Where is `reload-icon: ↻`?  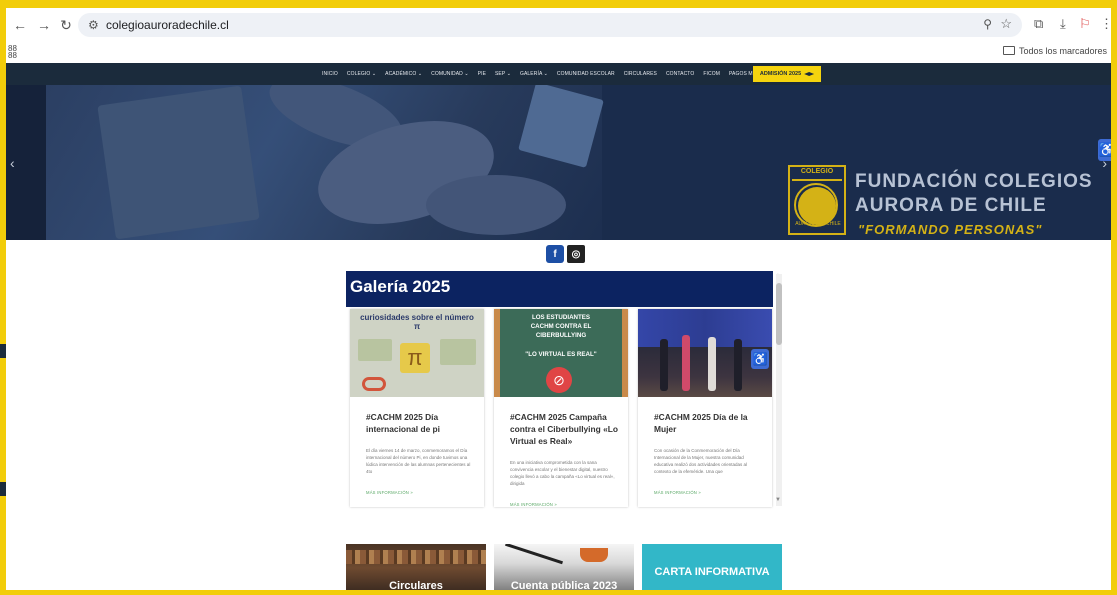
reload-icon: ↻ is located at coordinates (66, 25).